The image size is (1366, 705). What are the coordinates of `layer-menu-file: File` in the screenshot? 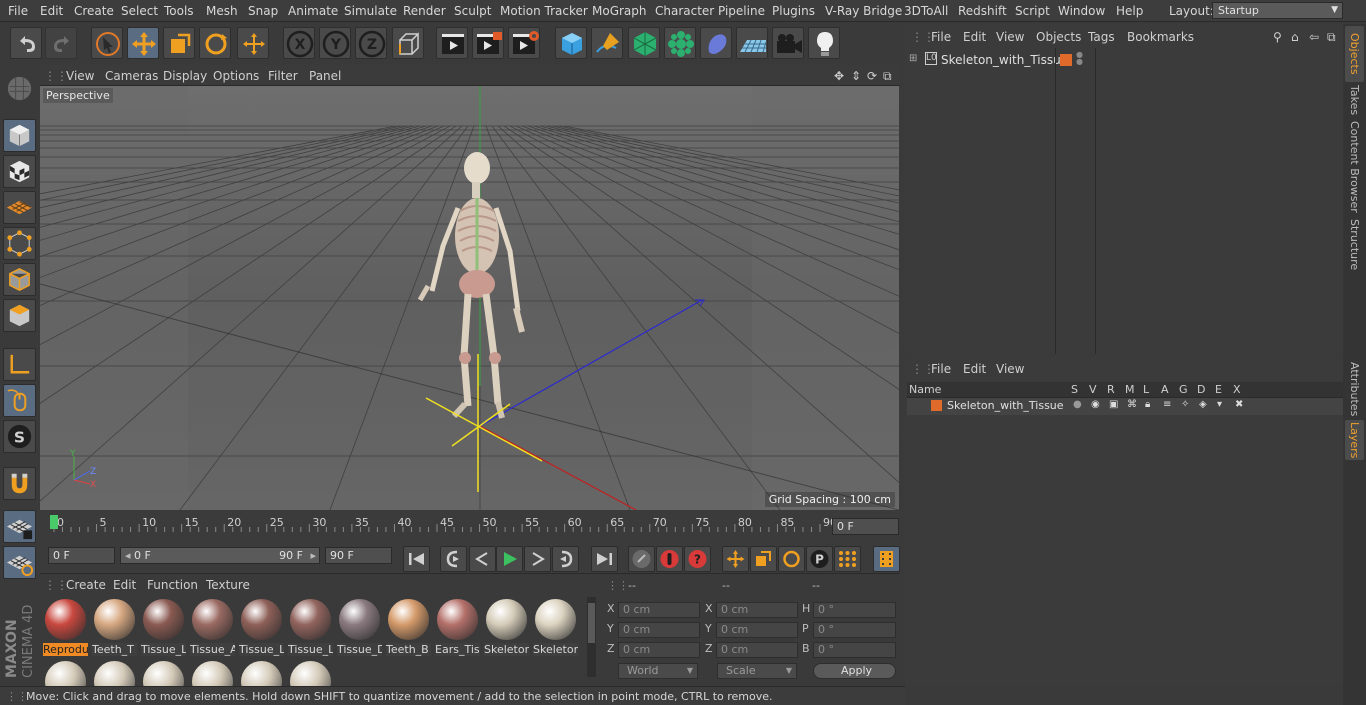 It's located at (941, 369).